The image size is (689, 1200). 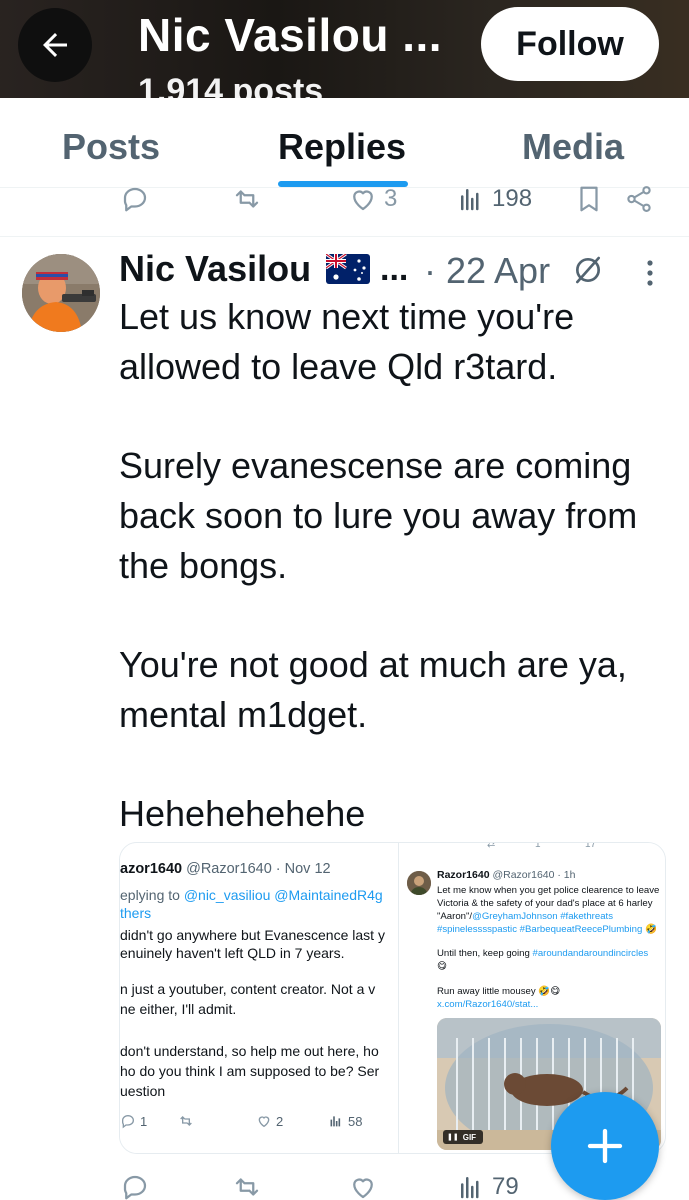 What do you see at coordinates (242, 813) in the screenshot?
I see `tweet-paragraph: Hehehehehehe` at bounding box center [242, 813].